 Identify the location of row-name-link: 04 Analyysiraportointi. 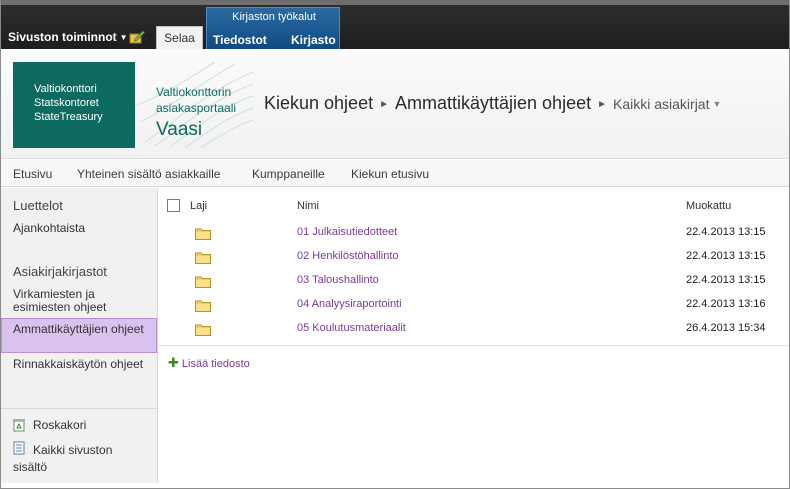
(349, 304).